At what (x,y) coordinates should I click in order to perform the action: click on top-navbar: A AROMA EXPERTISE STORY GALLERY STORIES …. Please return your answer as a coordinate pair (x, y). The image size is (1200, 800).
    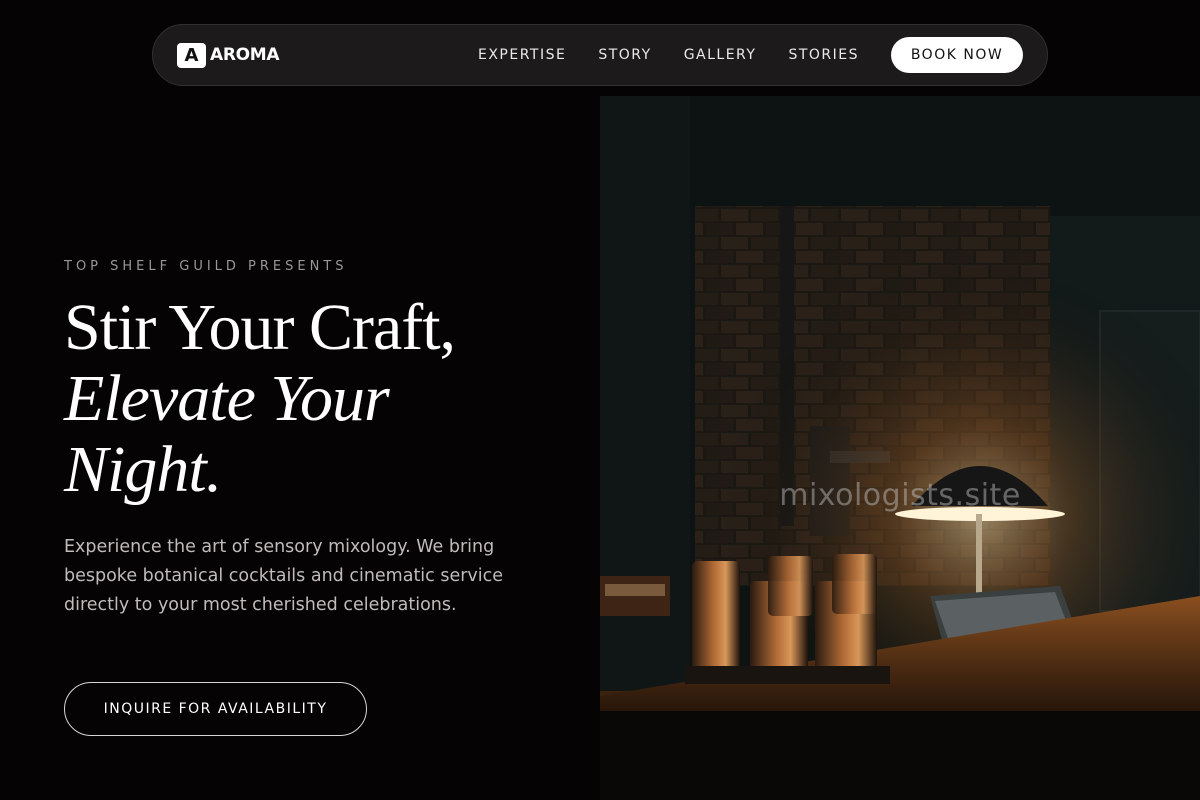
    Looking at the image, I should click on (600, 55).